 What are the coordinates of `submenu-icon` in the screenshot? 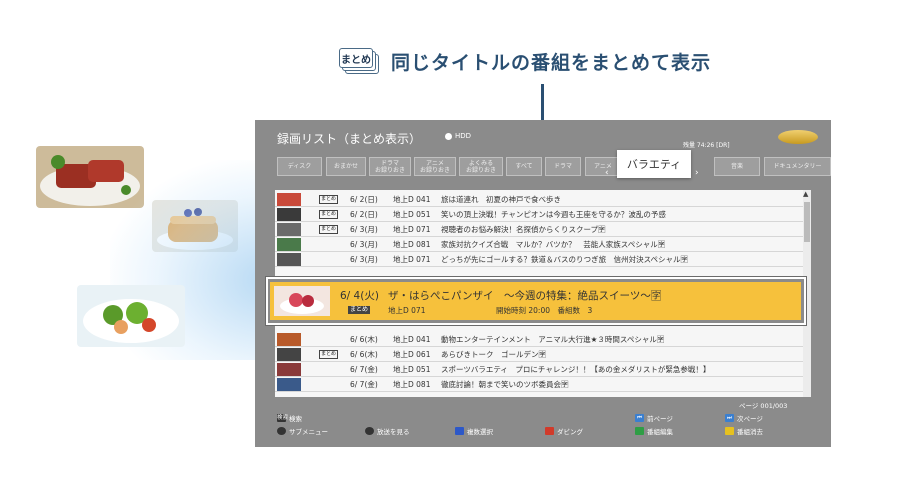 It's located at (281, 431).